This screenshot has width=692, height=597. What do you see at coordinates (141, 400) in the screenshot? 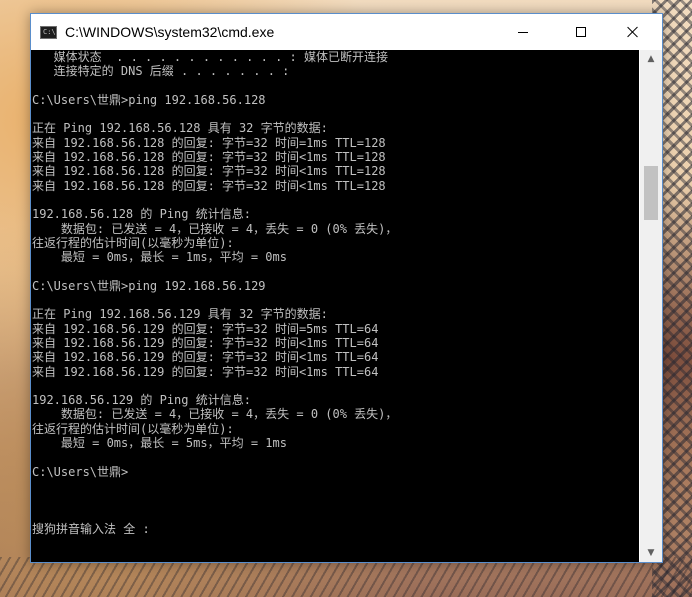
I see `console-line: 192.168.56.129 的 Ping 统计信息:` at bounding box center [141, 400].